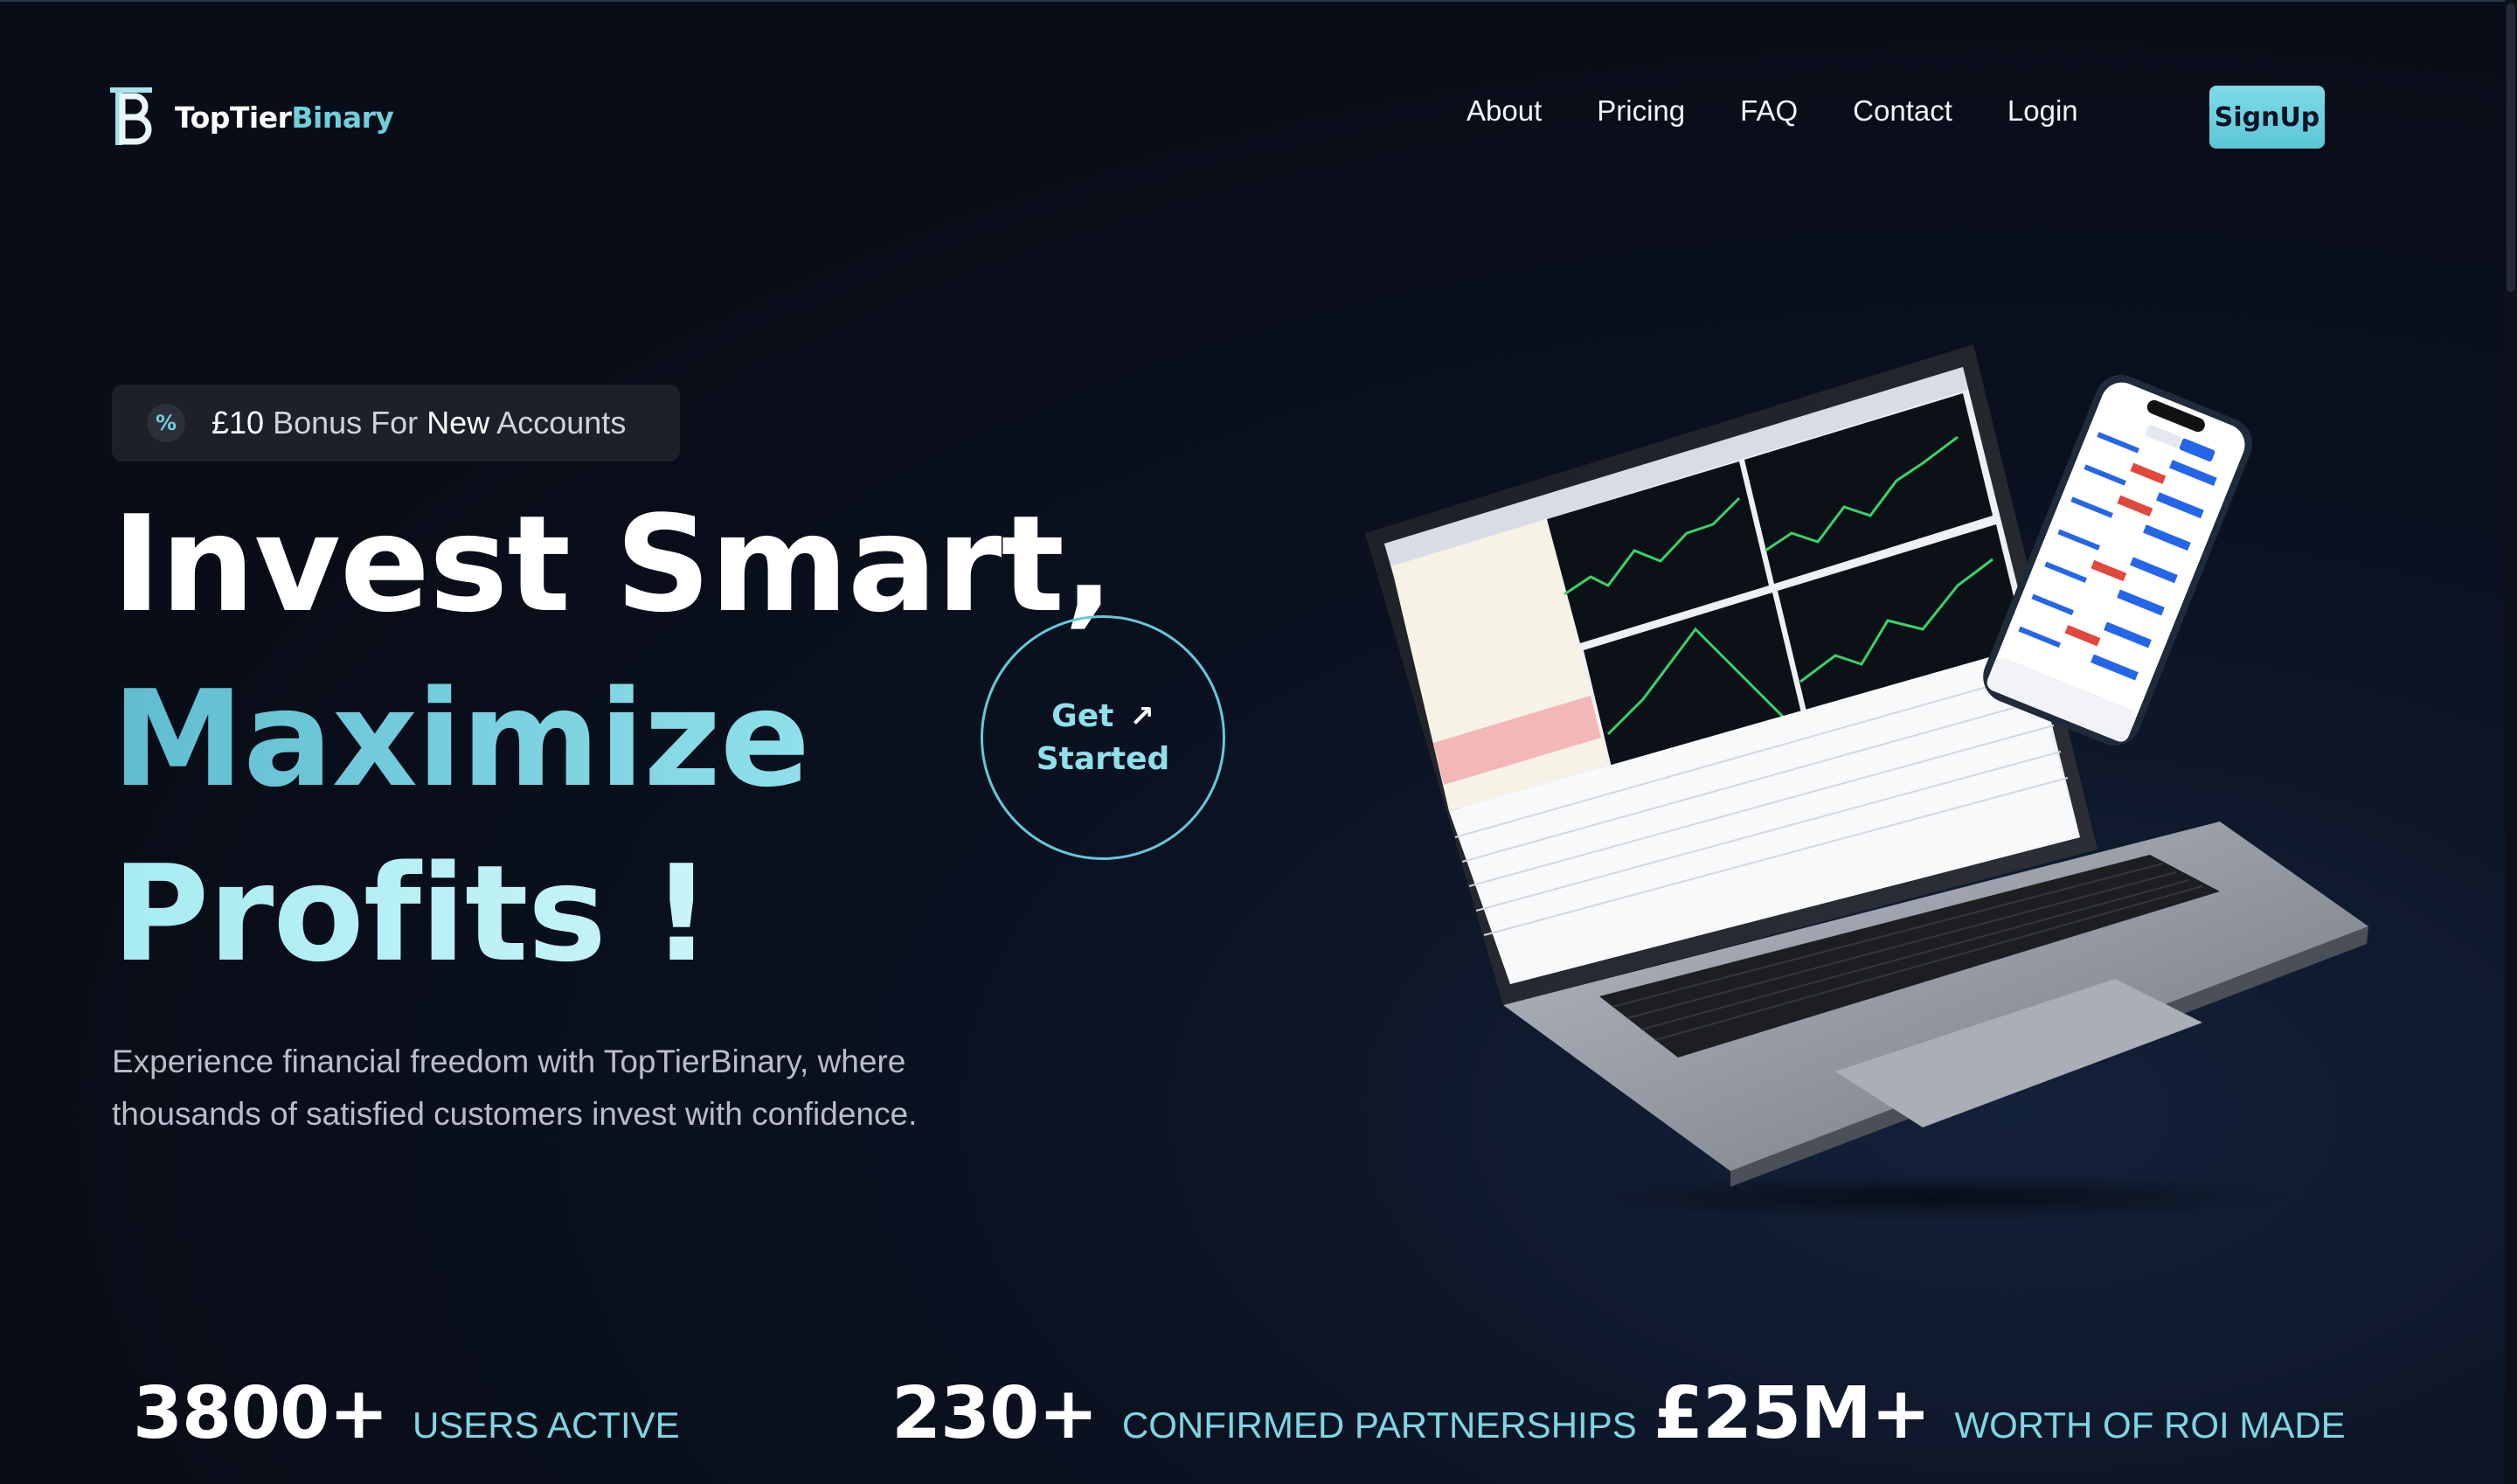  Describe the element at coordinates (132, 117) in the screenshot. I see `tb-monogram-icon` at that location.